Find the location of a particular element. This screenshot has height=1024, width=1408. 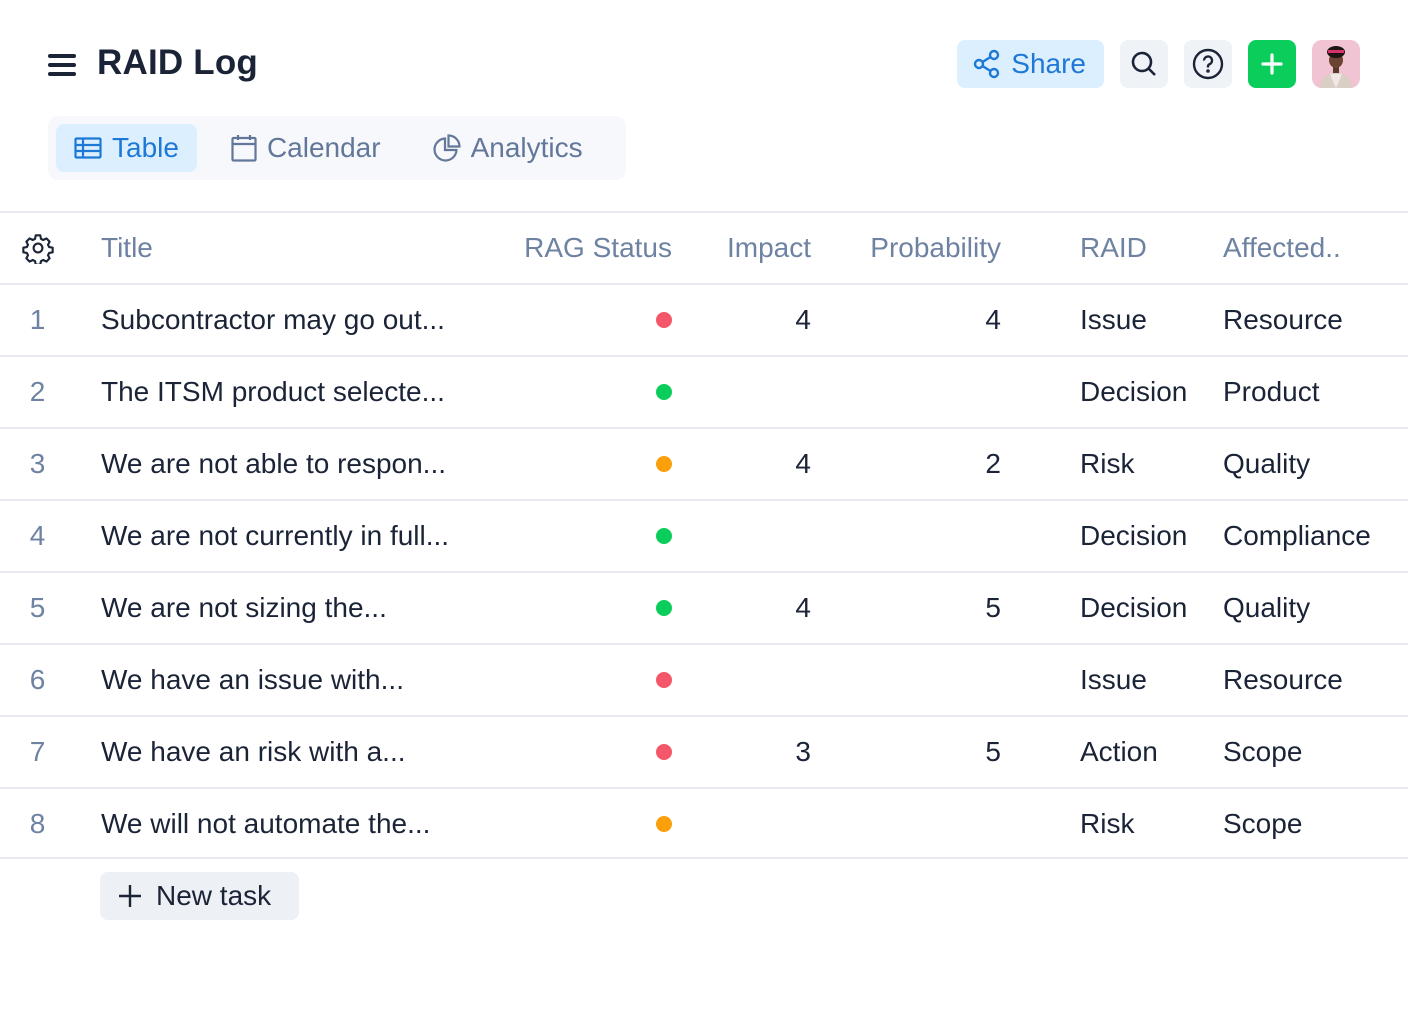

column-header-affected: Affected.. is located at coordinates (1282, 248).